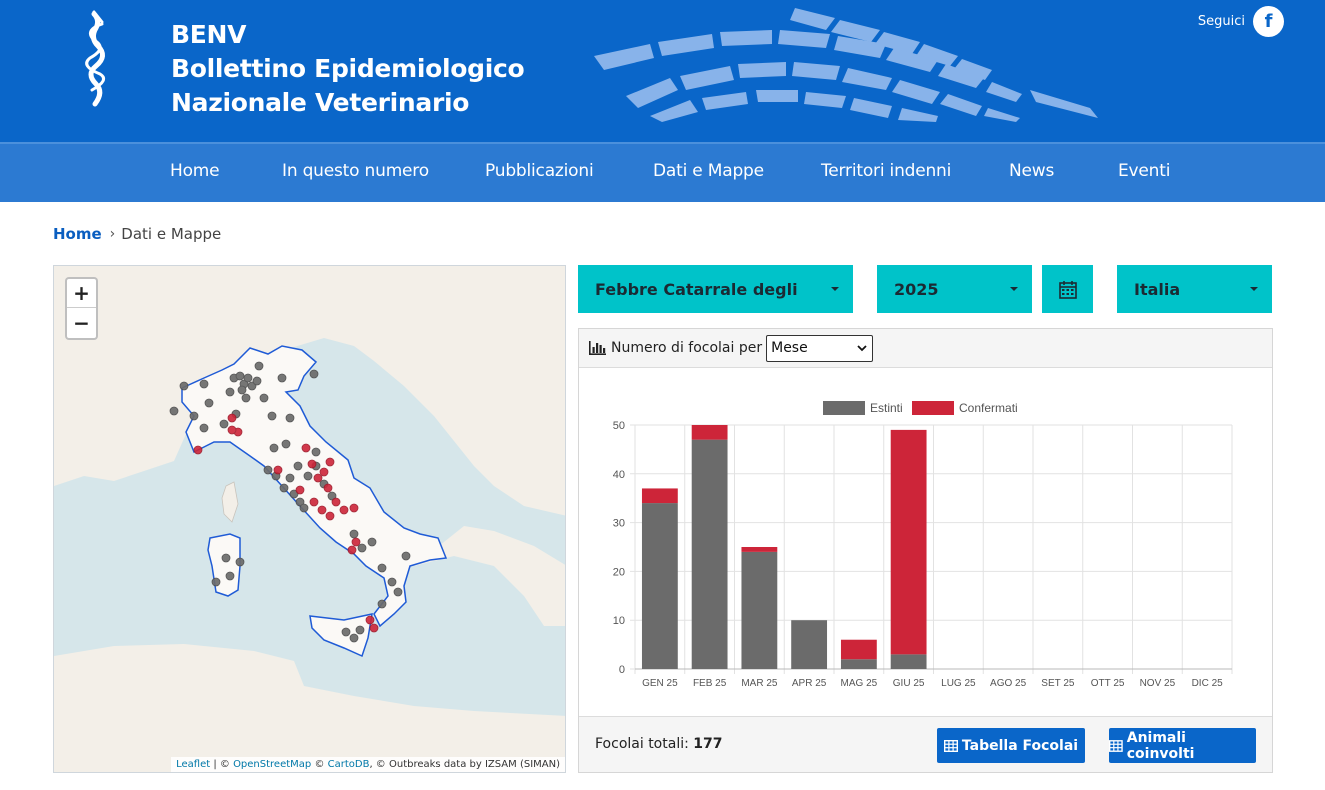  Describe the element at coordinates (916, 289) in the screenshot. I see `year-select-value: 2025` at that location.